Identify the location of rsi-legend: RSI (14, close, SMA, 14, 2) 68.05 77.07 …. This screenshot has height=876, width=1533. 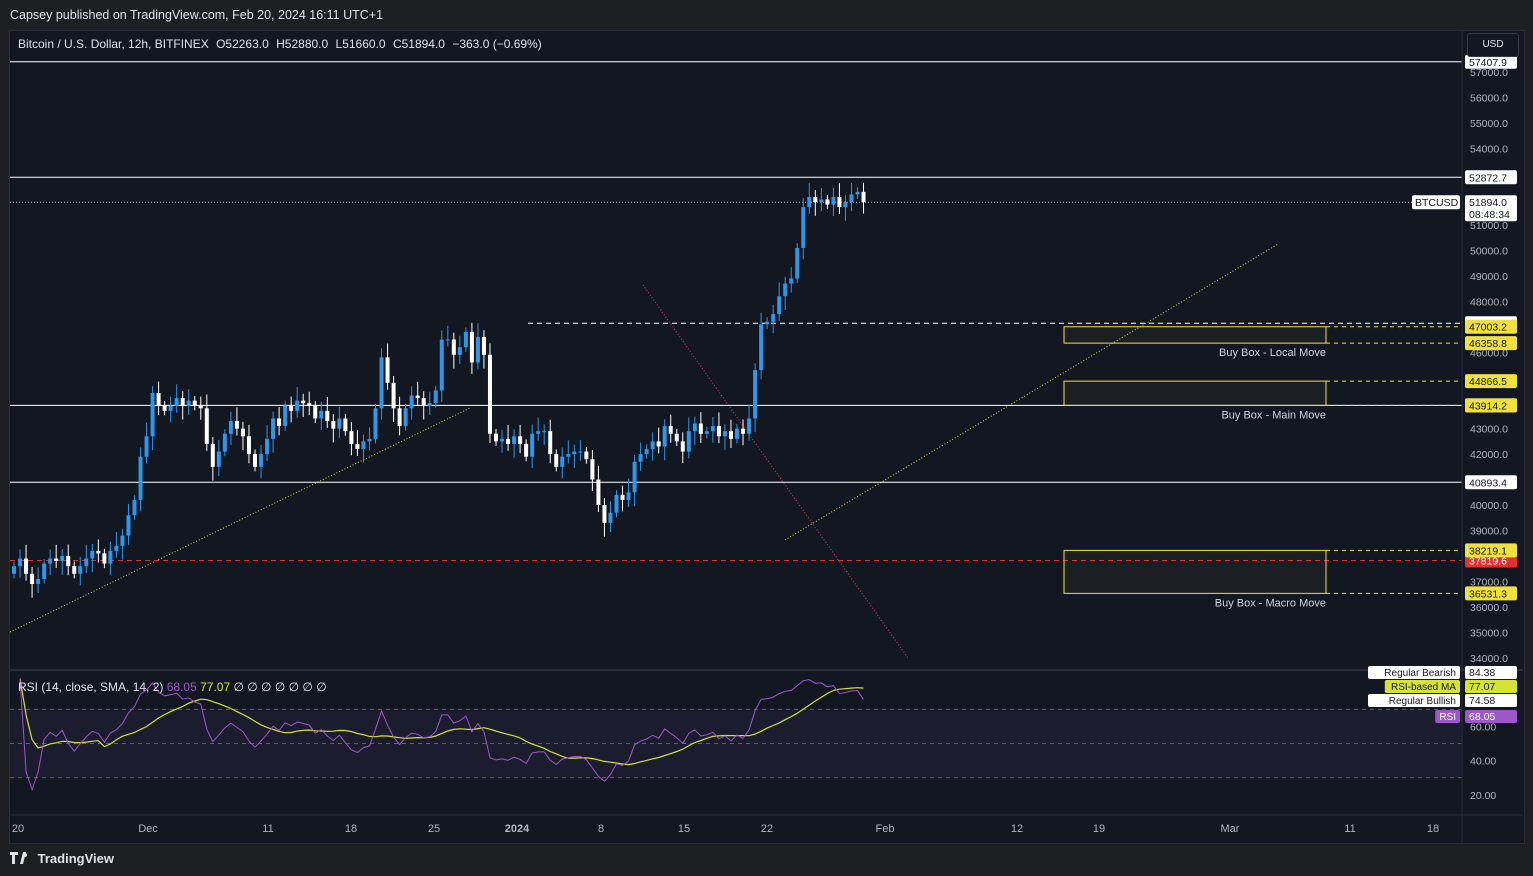
(172, 687).